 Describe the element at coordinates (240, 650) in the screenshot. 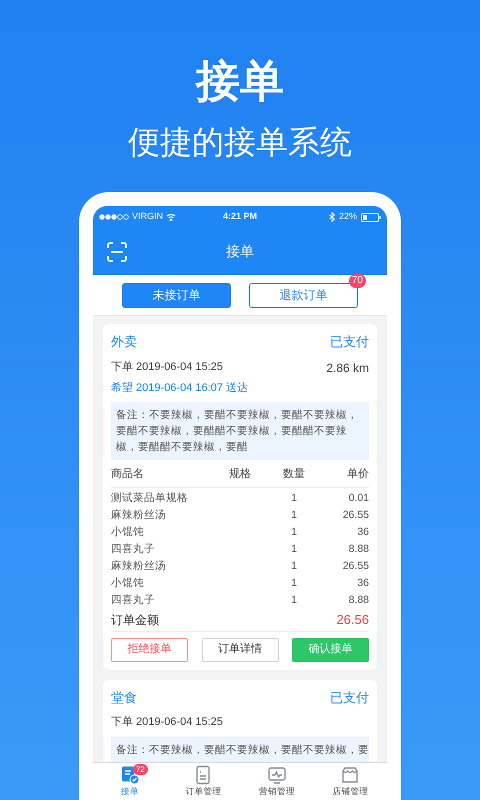

I see `action-button: 订单详情` at that location.